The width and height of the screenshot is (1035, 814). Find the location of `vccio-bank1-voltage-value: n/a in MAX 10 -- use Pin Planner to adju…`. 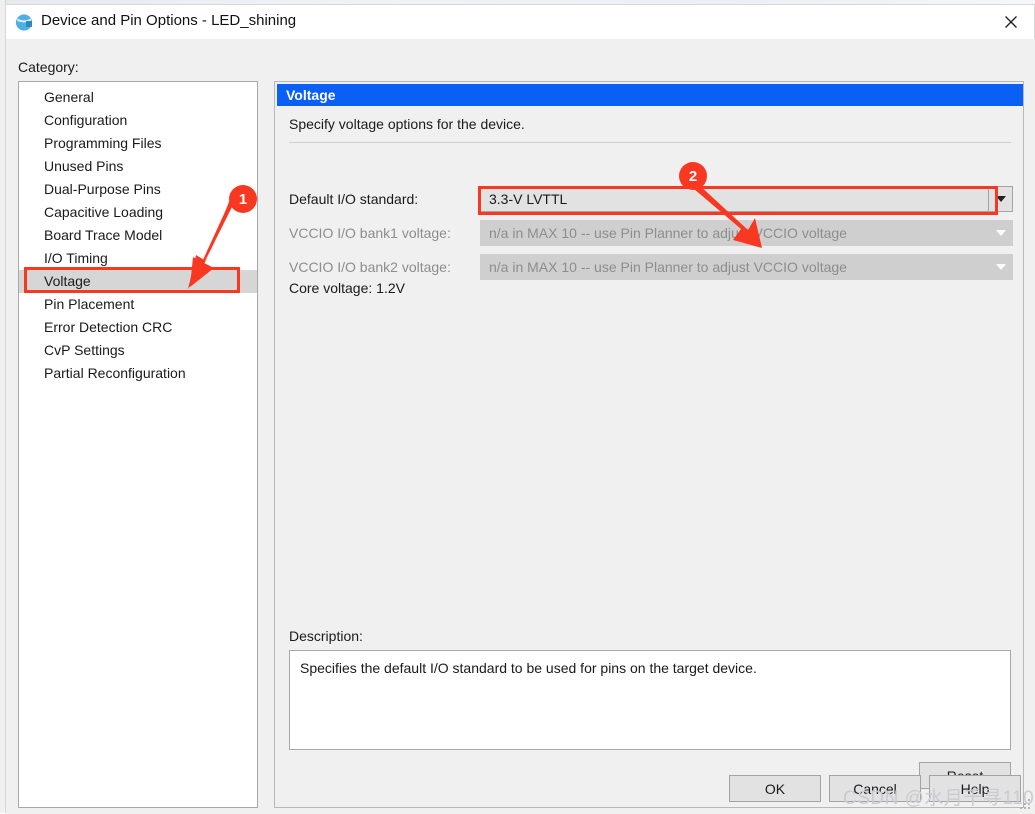

vccio-bank1-voltage-value: n/a in MAX 10 -- use Pin Planner to adju… is located at coordinates (734, 233).